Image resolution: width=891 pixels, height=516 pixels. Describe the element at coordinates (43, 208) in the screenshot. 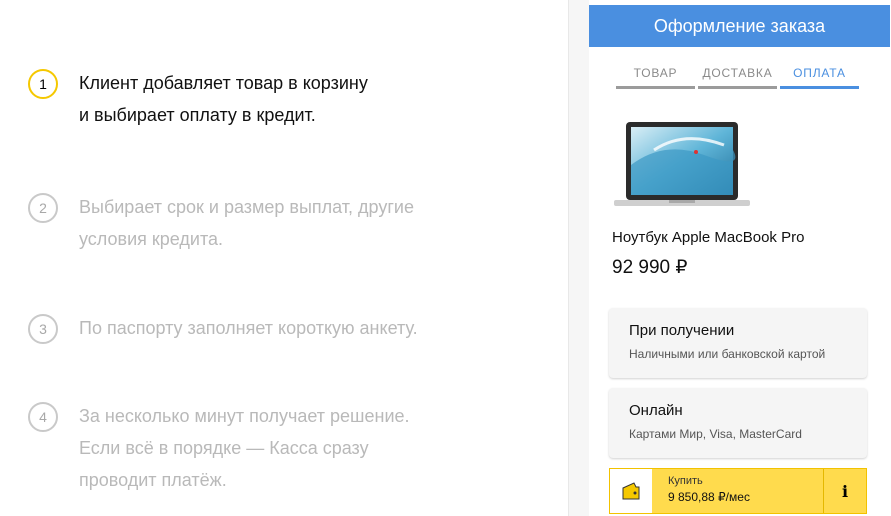

I see `step-number: 2` at that location.